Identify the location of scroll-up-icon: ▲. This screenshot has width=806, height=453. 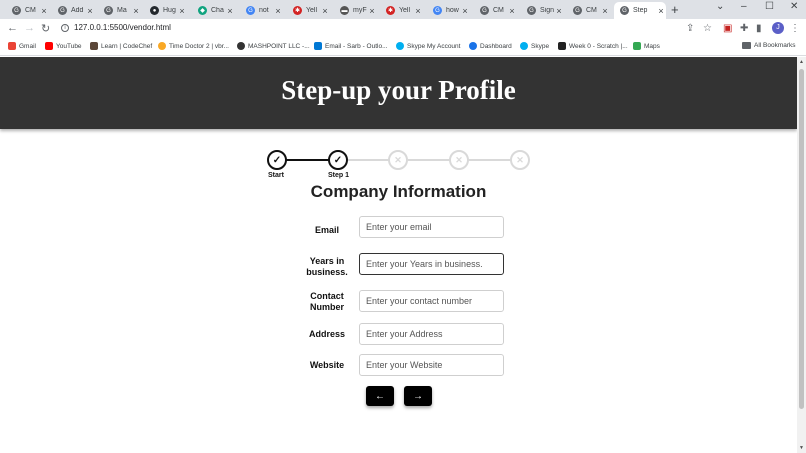
(801, 62).